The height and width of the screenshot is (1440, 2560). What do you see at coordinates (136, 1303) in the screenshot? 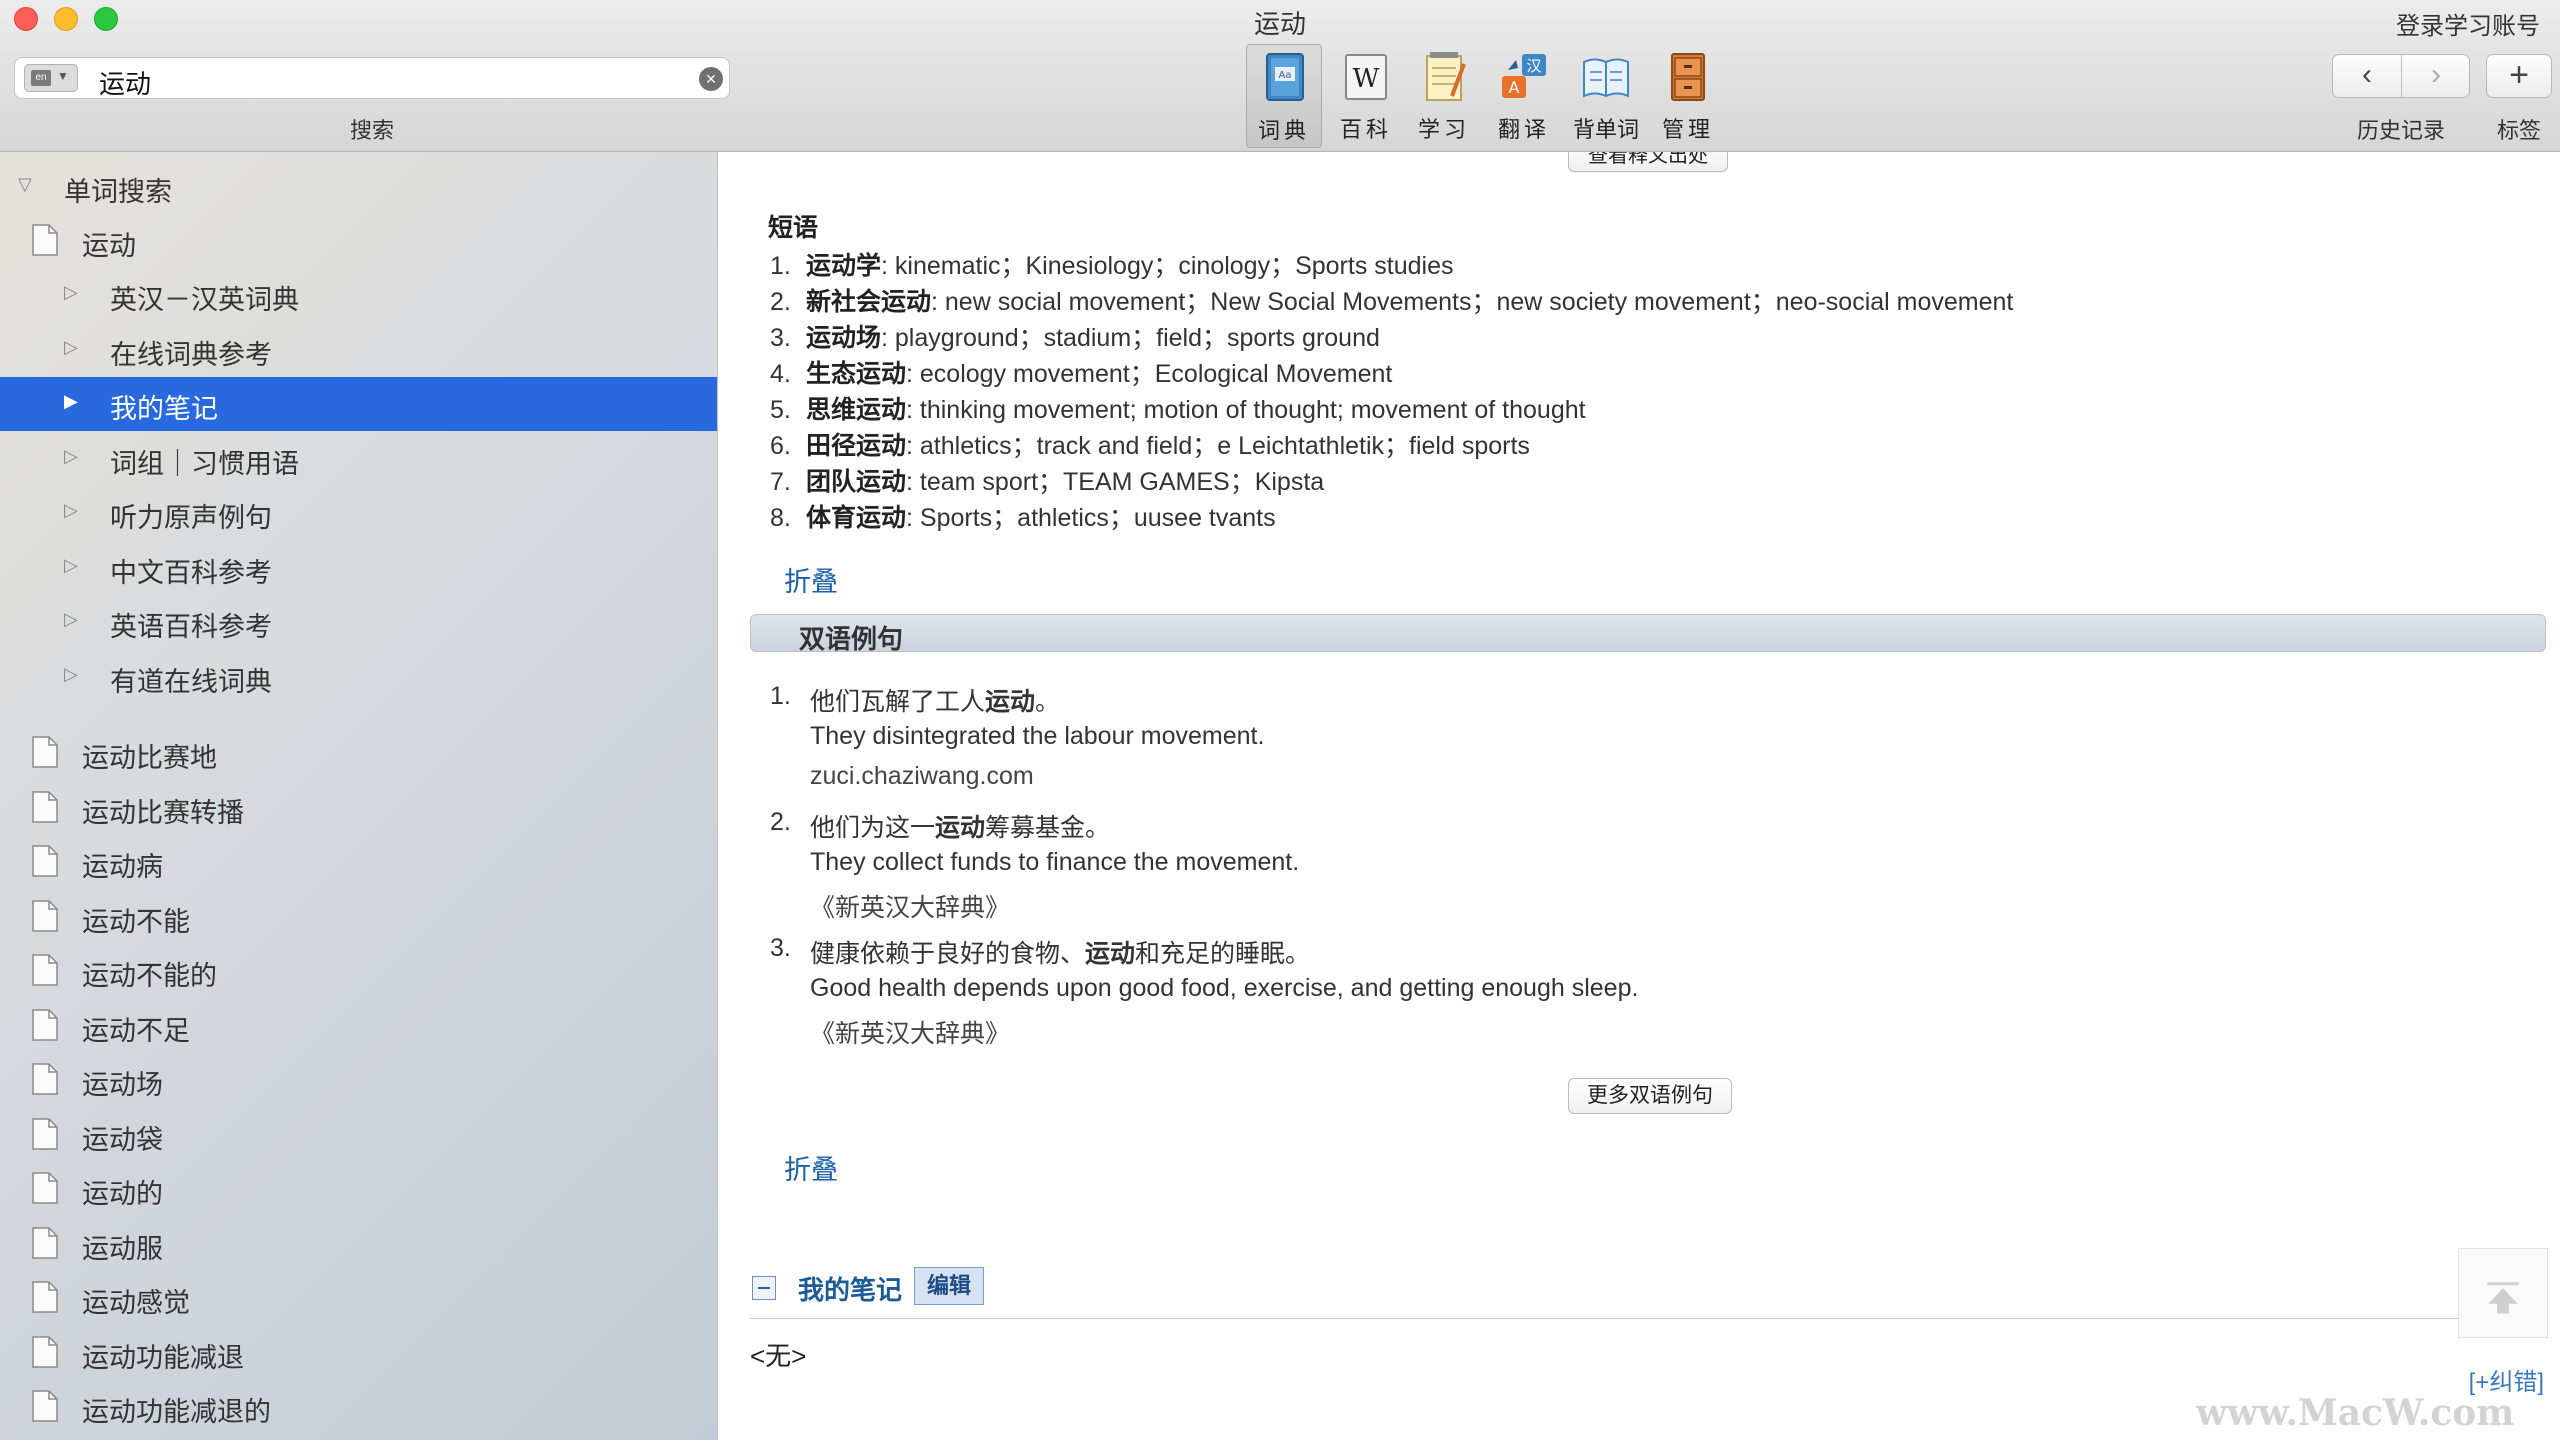
I see `sidebar-word-label: 运动感觉` at bounding box center [136, 1303].